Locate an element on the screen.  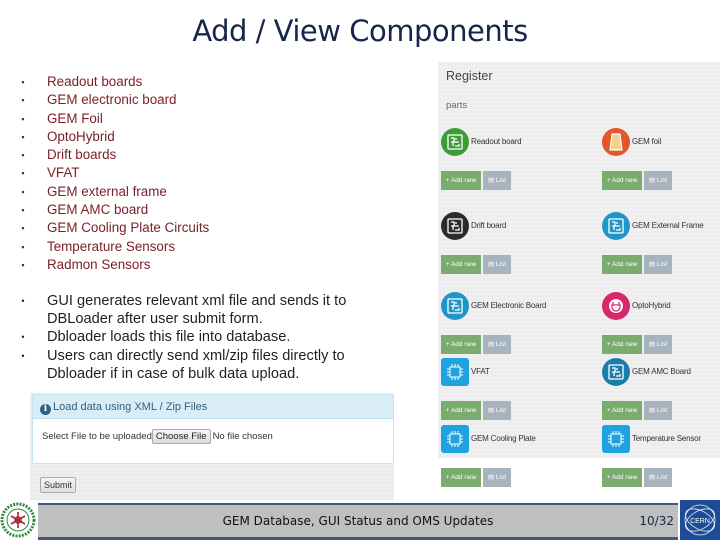
cern-logo: CERN is located at coordinates (700, 520).